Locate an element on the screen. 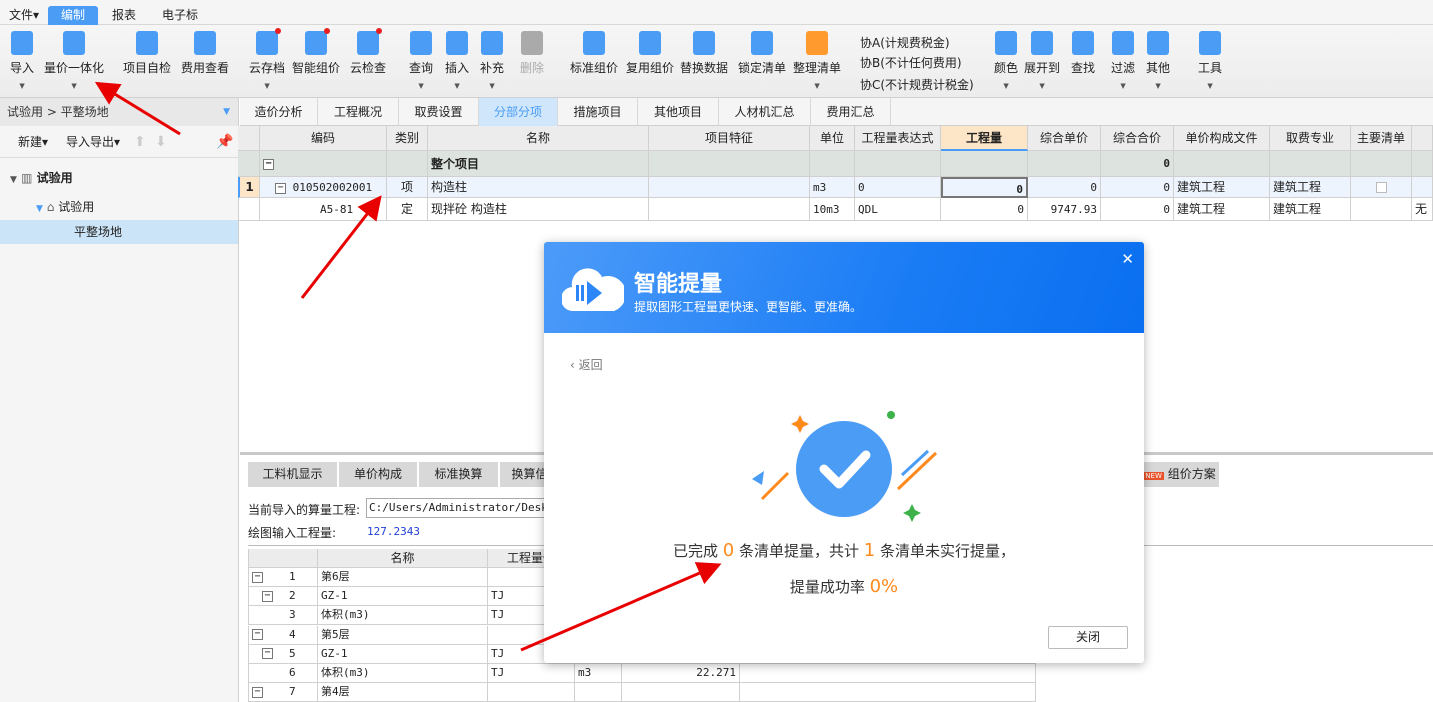  tree-item-unit: ▼ ⌂ 试验用 is located at coordinates (119, 207).